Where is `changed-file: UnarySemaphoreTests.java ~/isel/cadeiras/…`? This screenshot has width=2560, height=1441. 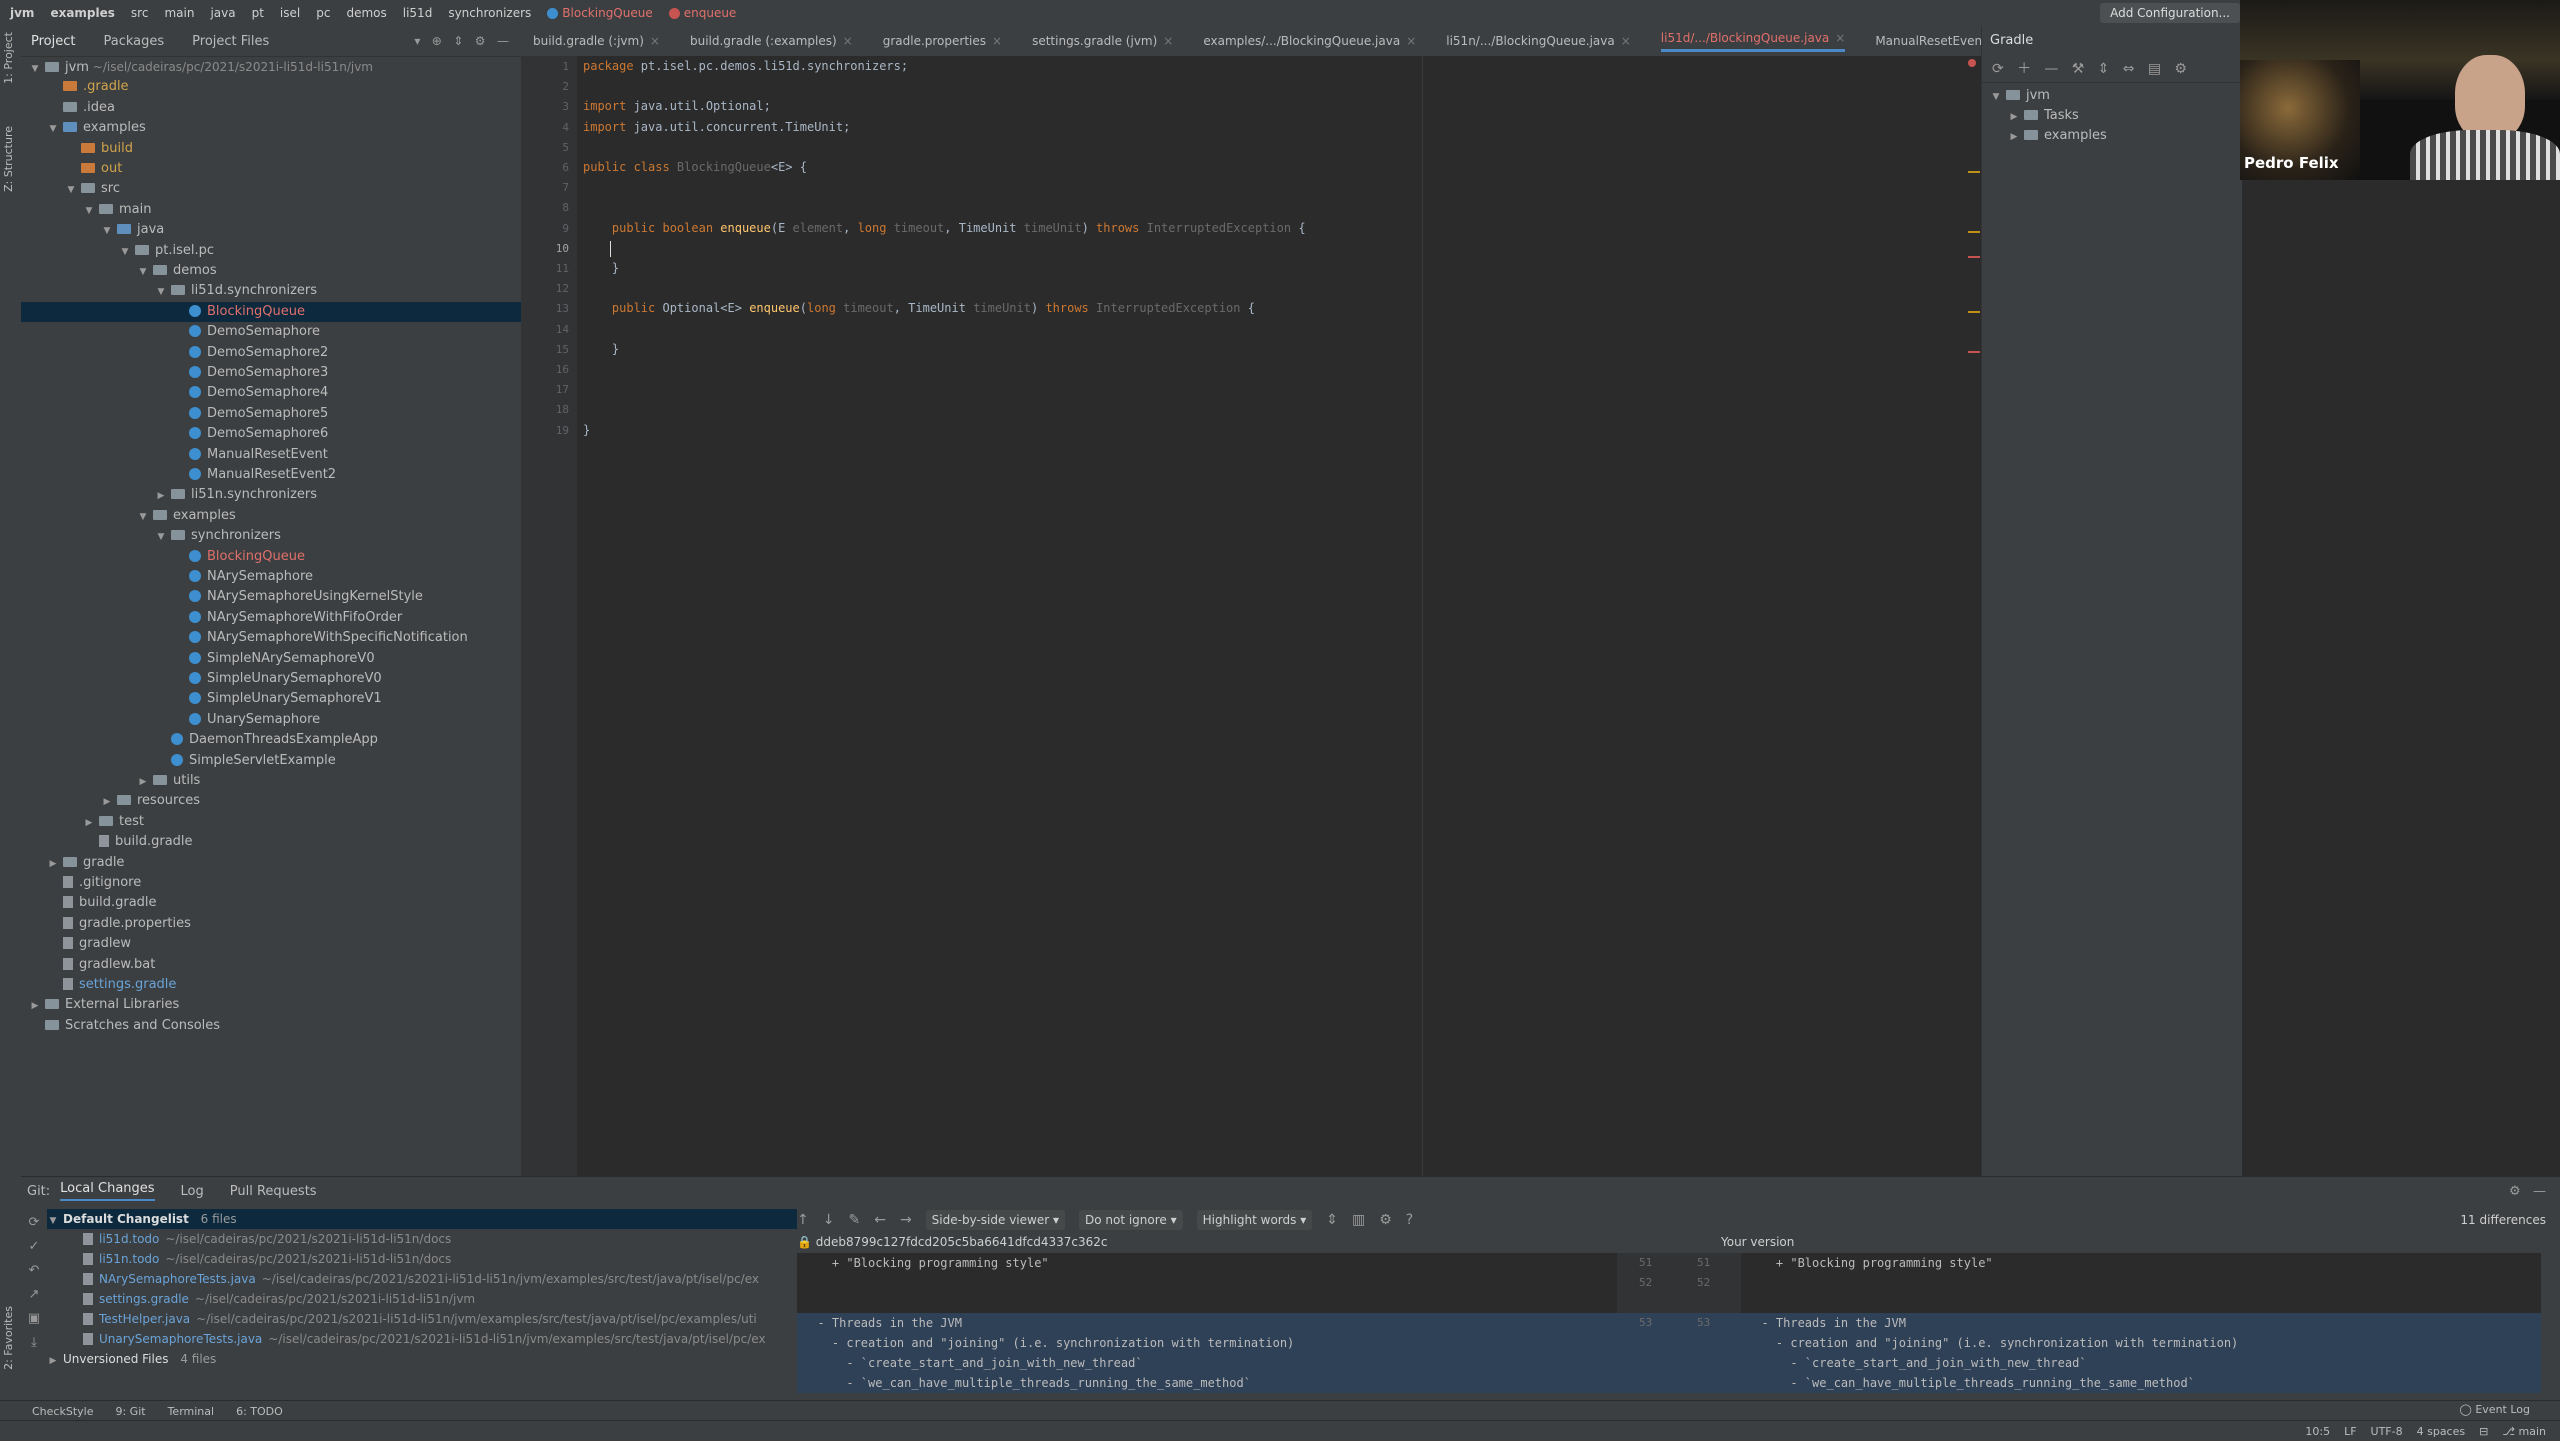
changed-file: UnarySemaphoreTests.java ~/isel/cadeiras/… is located at coordinates (430, 1339).